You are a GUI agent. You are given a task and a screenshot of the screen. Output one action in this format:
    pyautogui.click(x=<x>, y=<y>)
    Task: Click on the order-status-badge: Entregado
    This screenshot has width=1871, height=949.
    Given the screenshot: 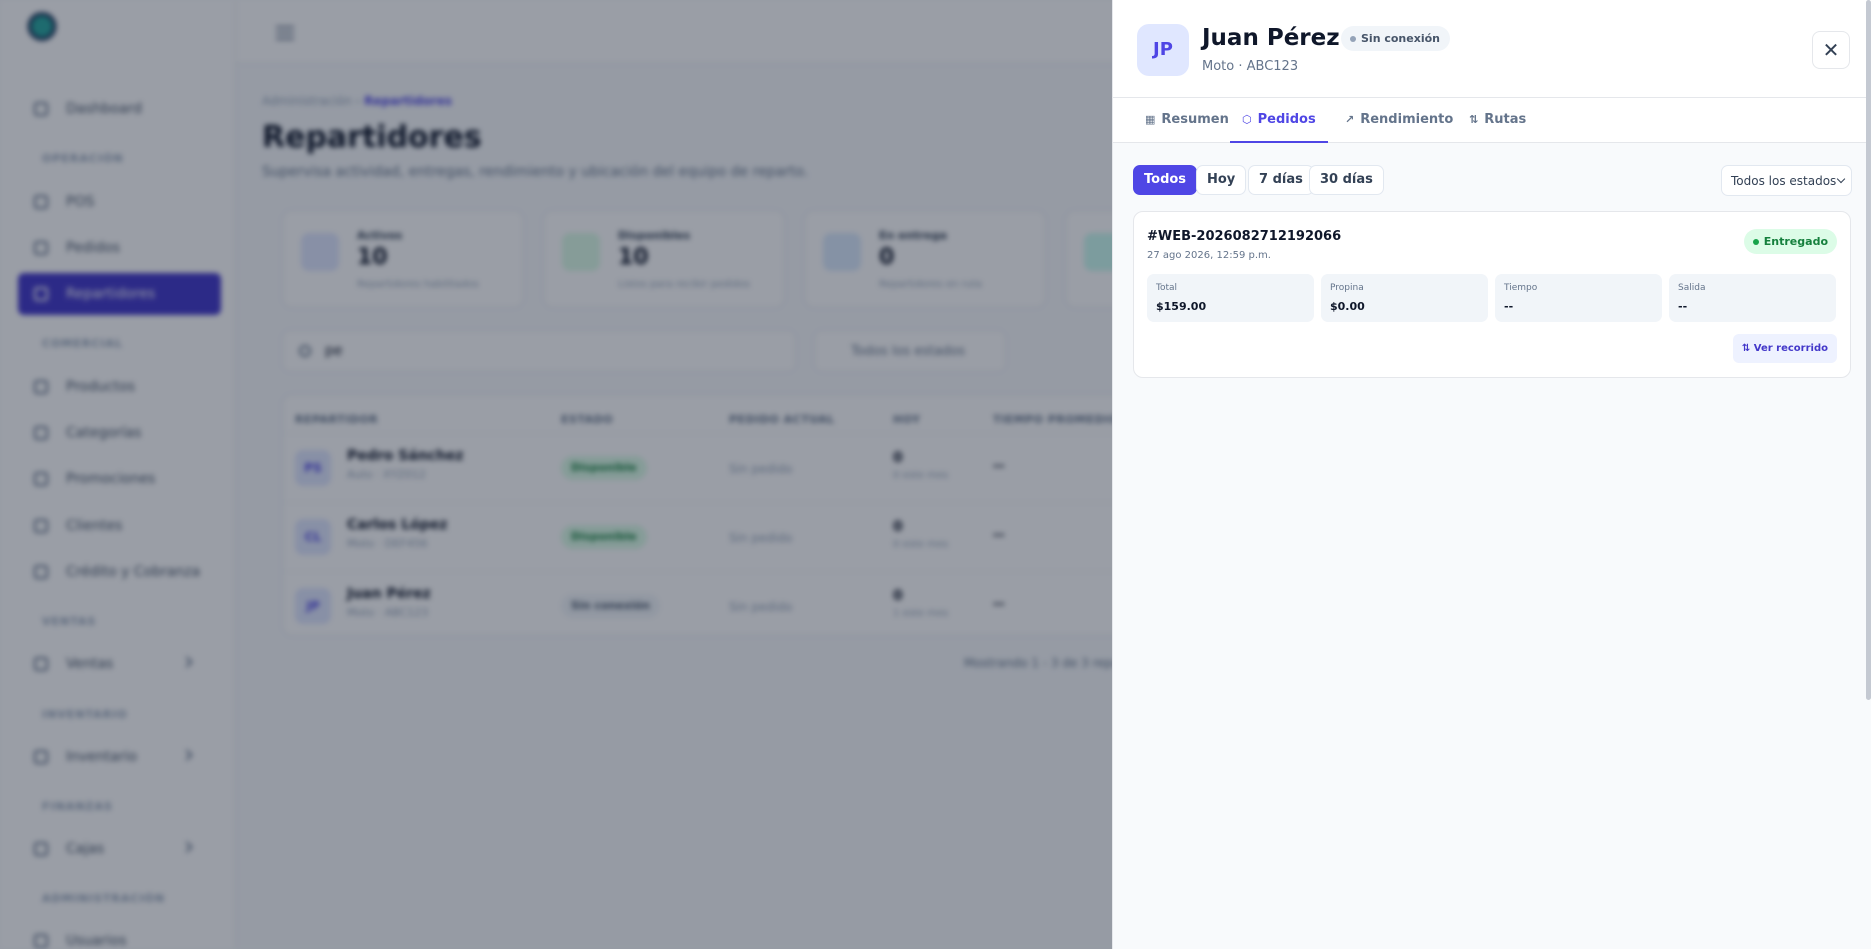 What is the action you would take?
    pyautogui.click(x=1790, y=241)
    